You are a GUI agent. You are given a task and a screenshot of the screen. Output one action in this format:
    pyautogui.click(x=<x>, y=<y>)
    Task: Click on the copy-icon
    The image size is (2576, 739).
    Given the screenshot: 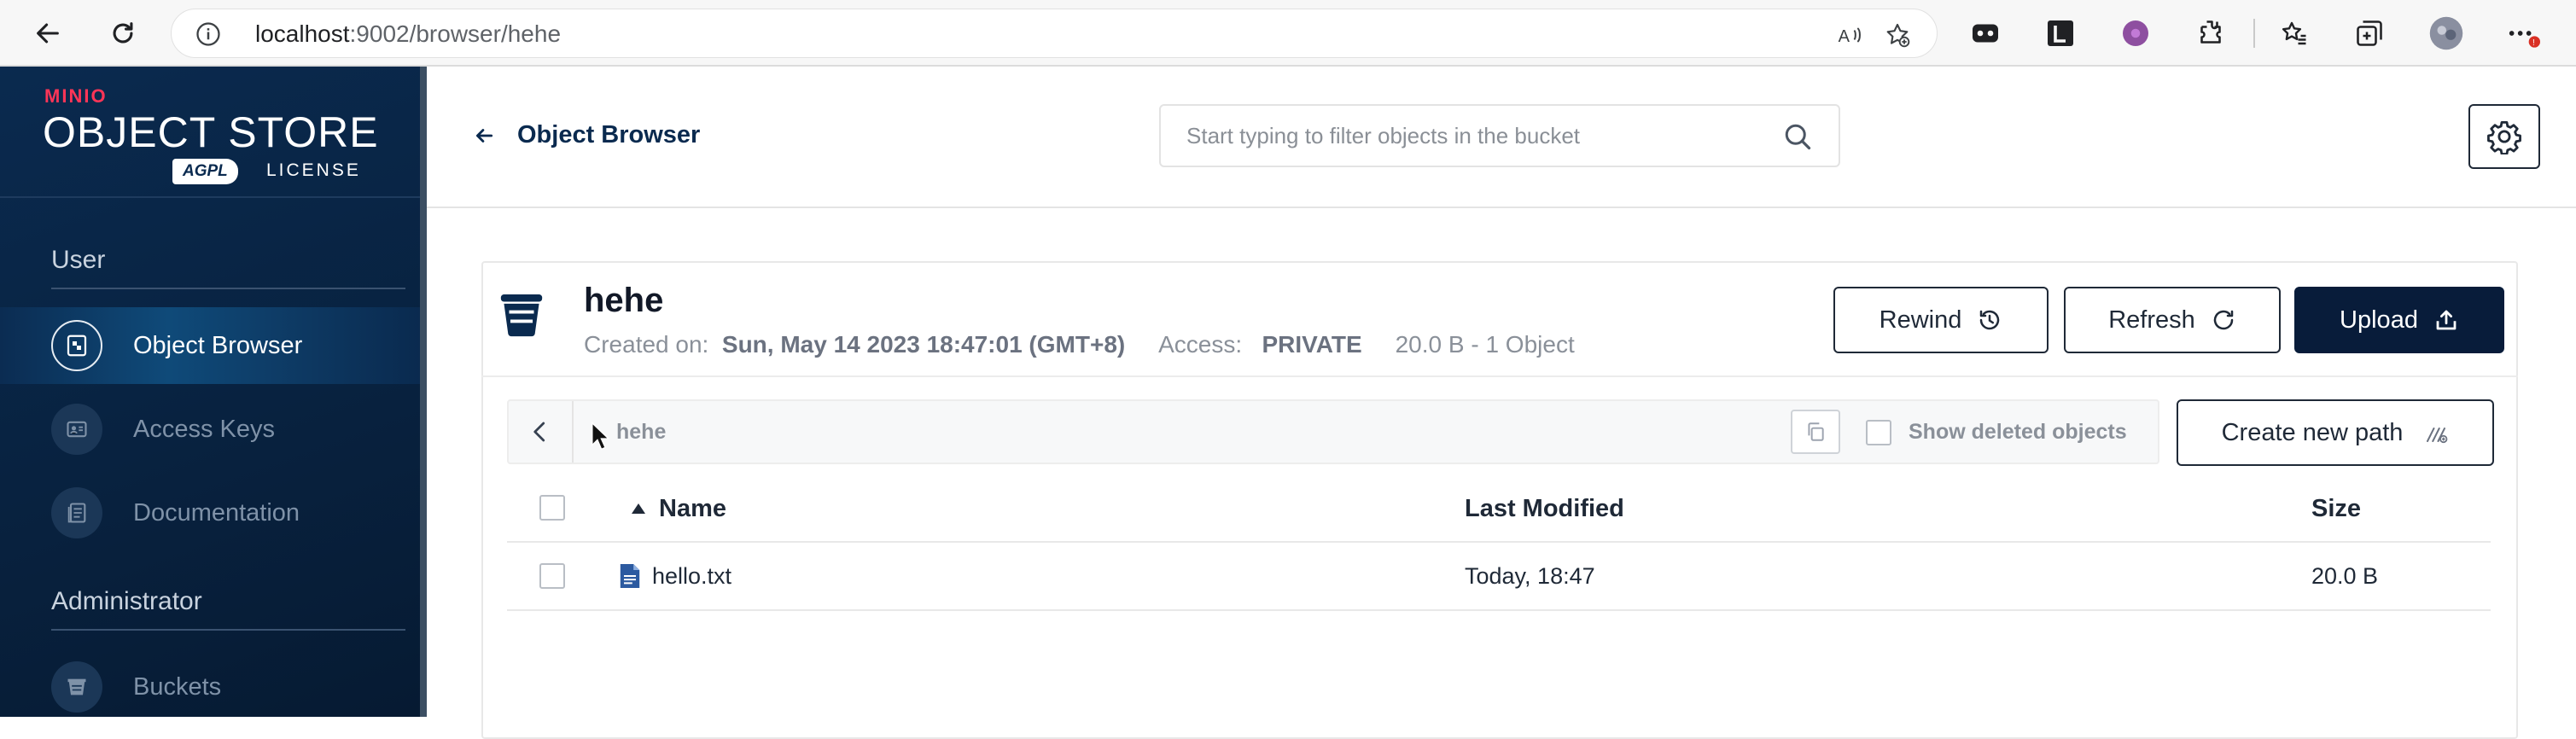 What is the action you would take?
    pyautogui.click(x=1815, y=432)
    